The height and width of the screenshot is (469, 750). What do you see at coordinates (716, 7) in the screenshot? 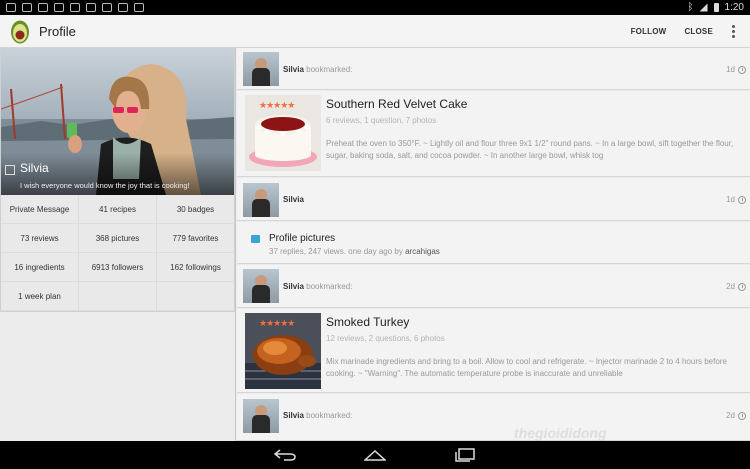
I see `battery-icon` at bounding box center [716, 7].